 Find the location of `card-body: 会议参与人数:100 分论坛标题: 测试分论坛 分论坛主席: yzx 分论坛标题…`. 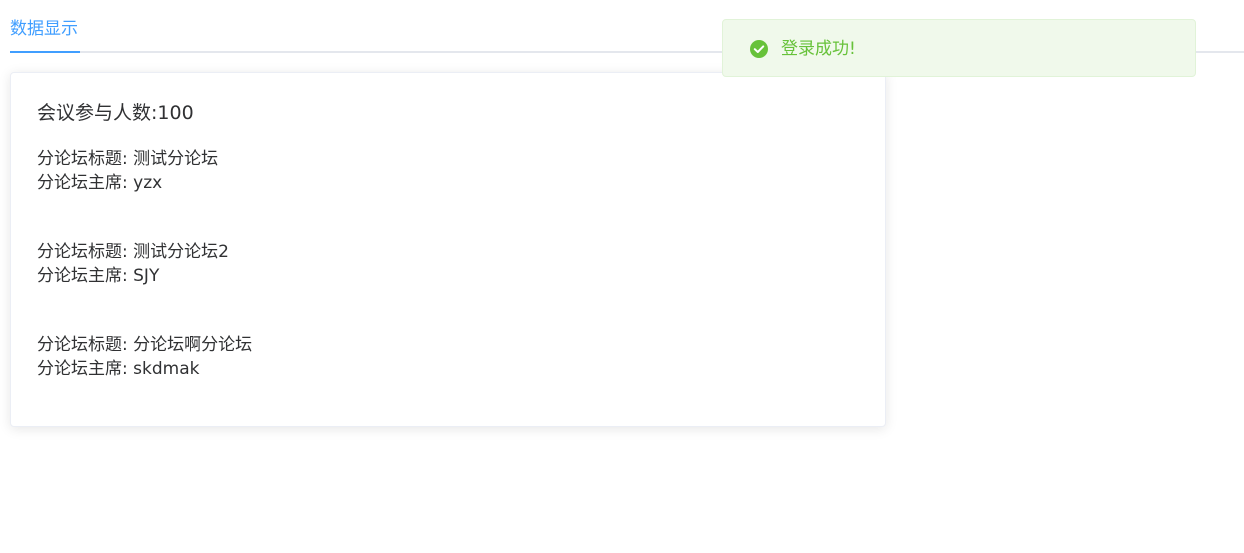

card-body: 会议参与人数:100 分论坛标题: 测试分论坛 分论坛主席: yzx 分论坛标题… is located at coordinates (144, 262).